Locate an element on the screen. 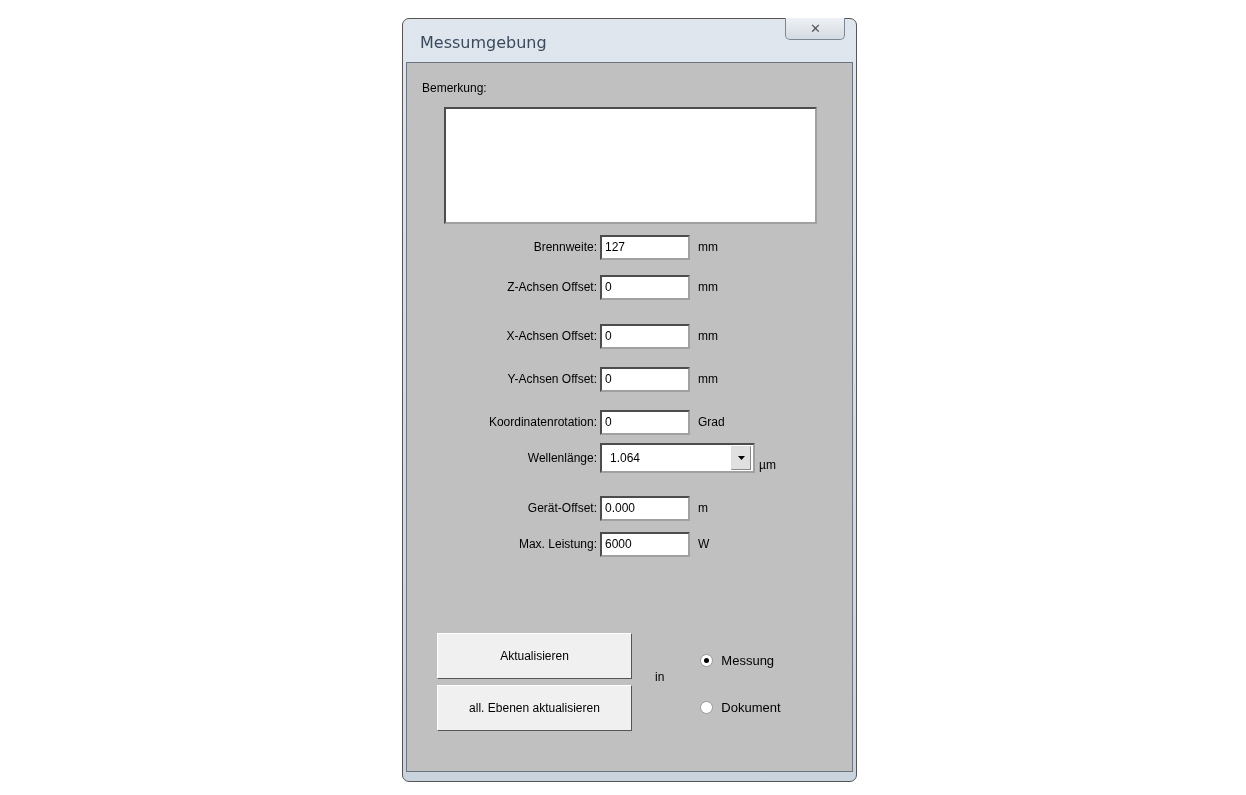 The width and height of the screenshot is (1246, 795). dropdown-arrow-icon is located at coordinates (741, 458).